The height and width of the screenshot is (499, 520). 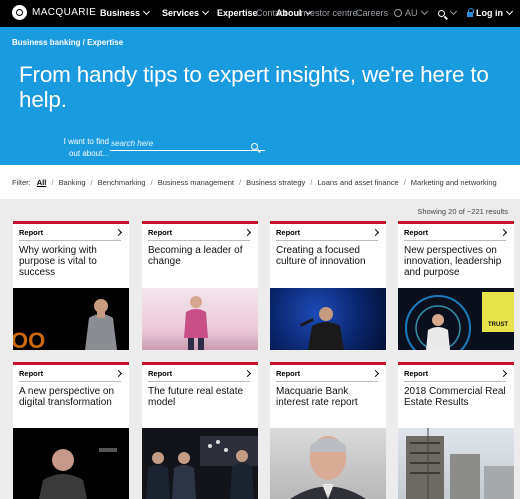 I want to click on login-button: Log in, so click(x=490, y=12).